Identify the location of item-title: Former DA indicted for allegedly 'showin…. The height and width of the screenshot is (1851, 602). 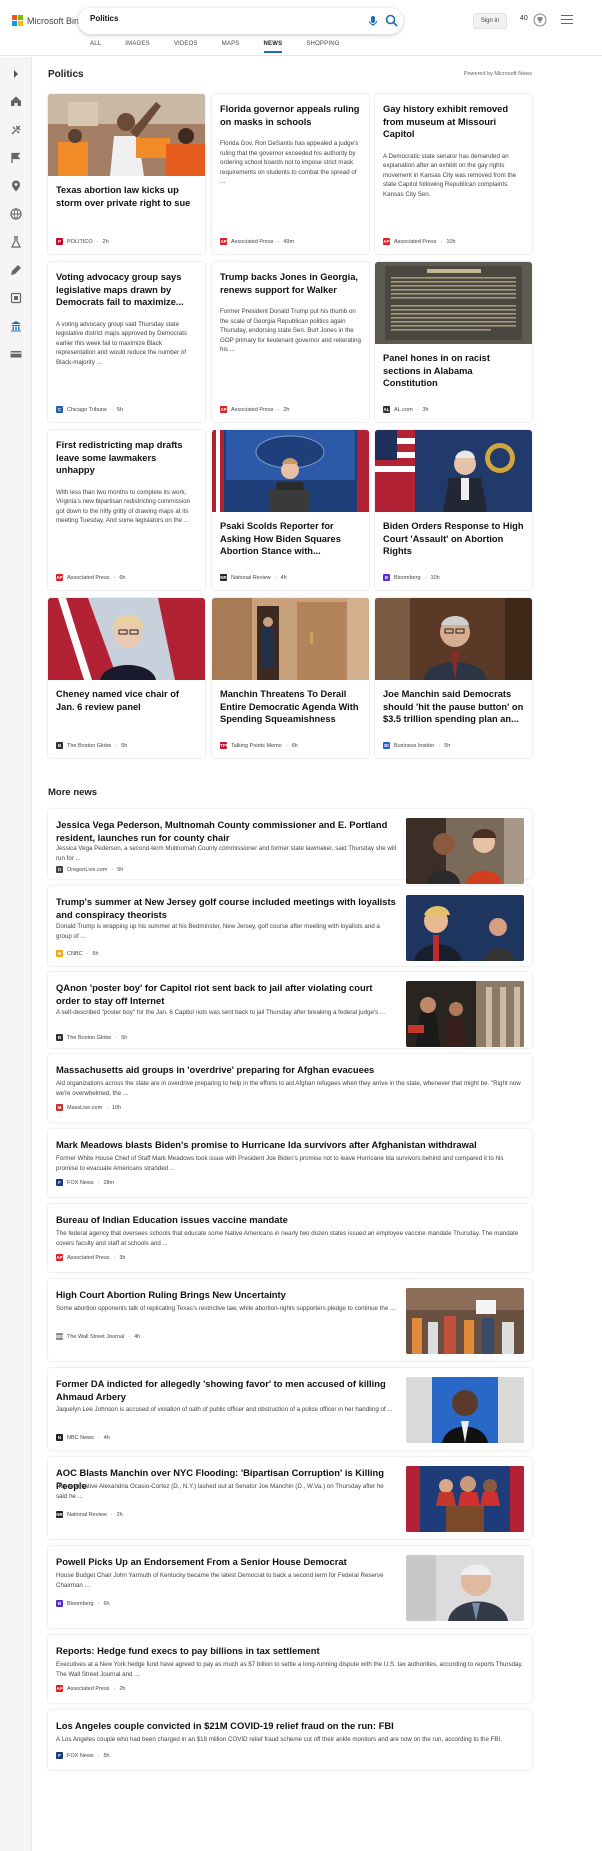
(226, 1390).